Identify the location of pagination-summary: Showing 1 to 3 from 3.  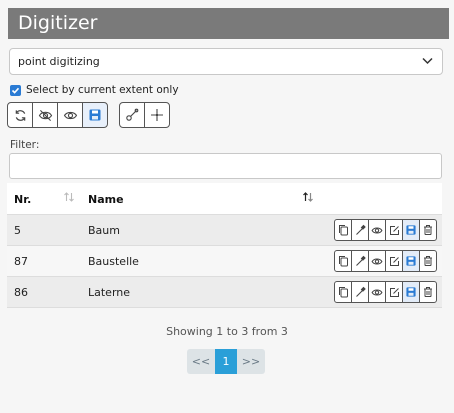
(227, 331).